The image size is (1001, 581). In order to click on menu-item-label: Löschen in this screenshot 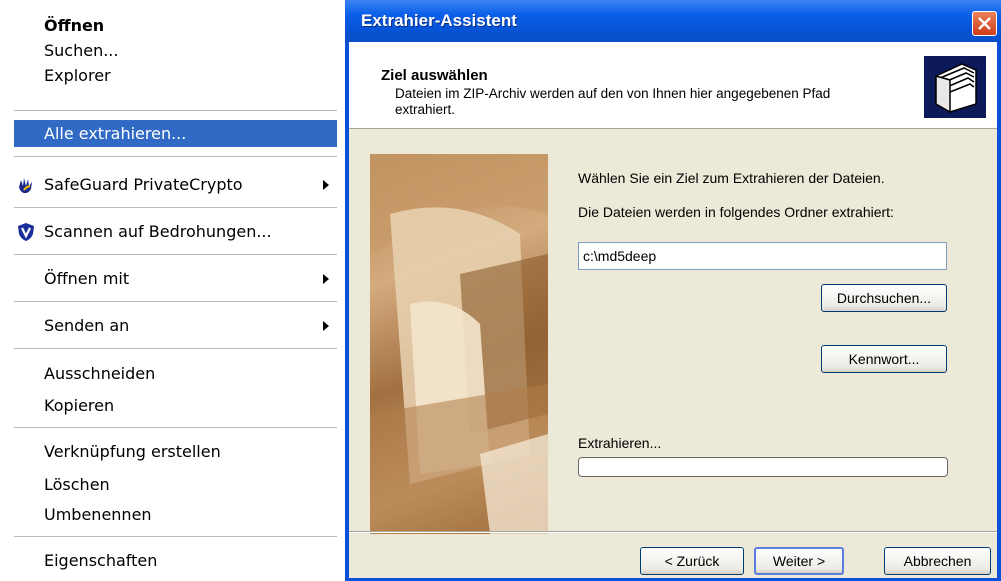, I will do `click(77, 484)`.